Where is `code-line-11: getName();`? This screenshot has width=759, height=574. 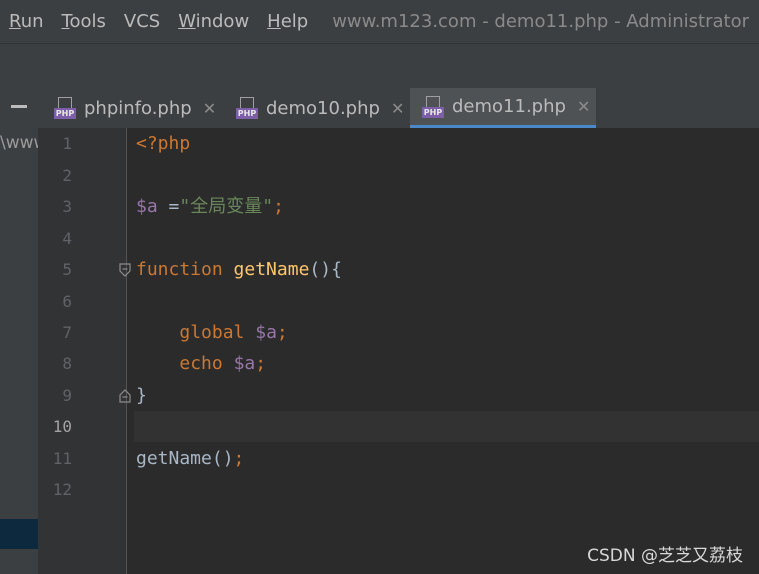 code-line-11: getName(); is located at coordinates (190, 458).